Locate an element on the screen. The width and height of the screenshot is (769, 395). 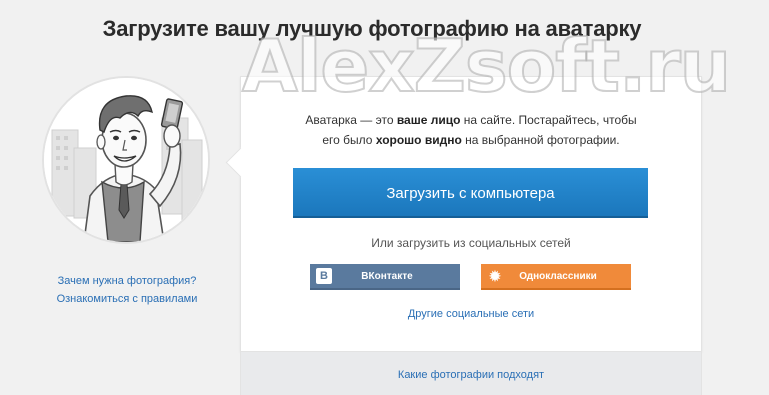
selfie-illustration-icon is located at coordinates (126, 160).